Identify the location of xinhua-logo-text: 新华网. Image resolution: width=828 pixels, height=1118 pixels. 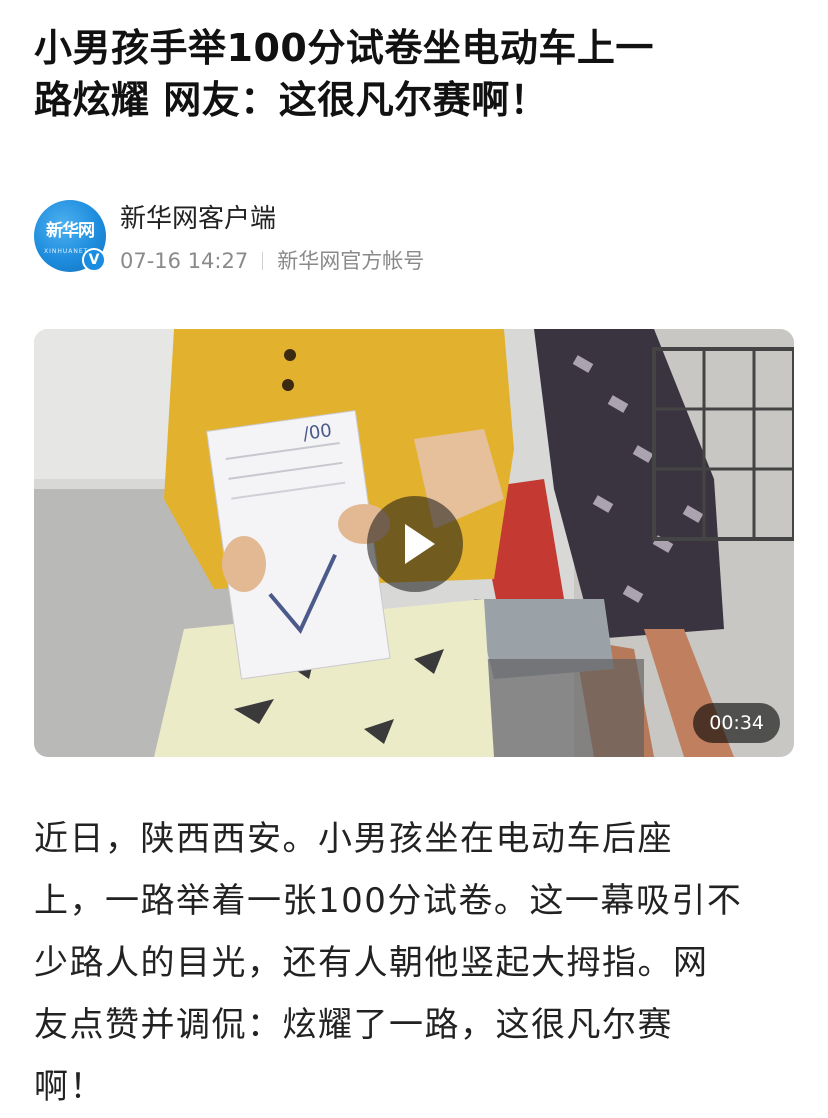
(70, 231).